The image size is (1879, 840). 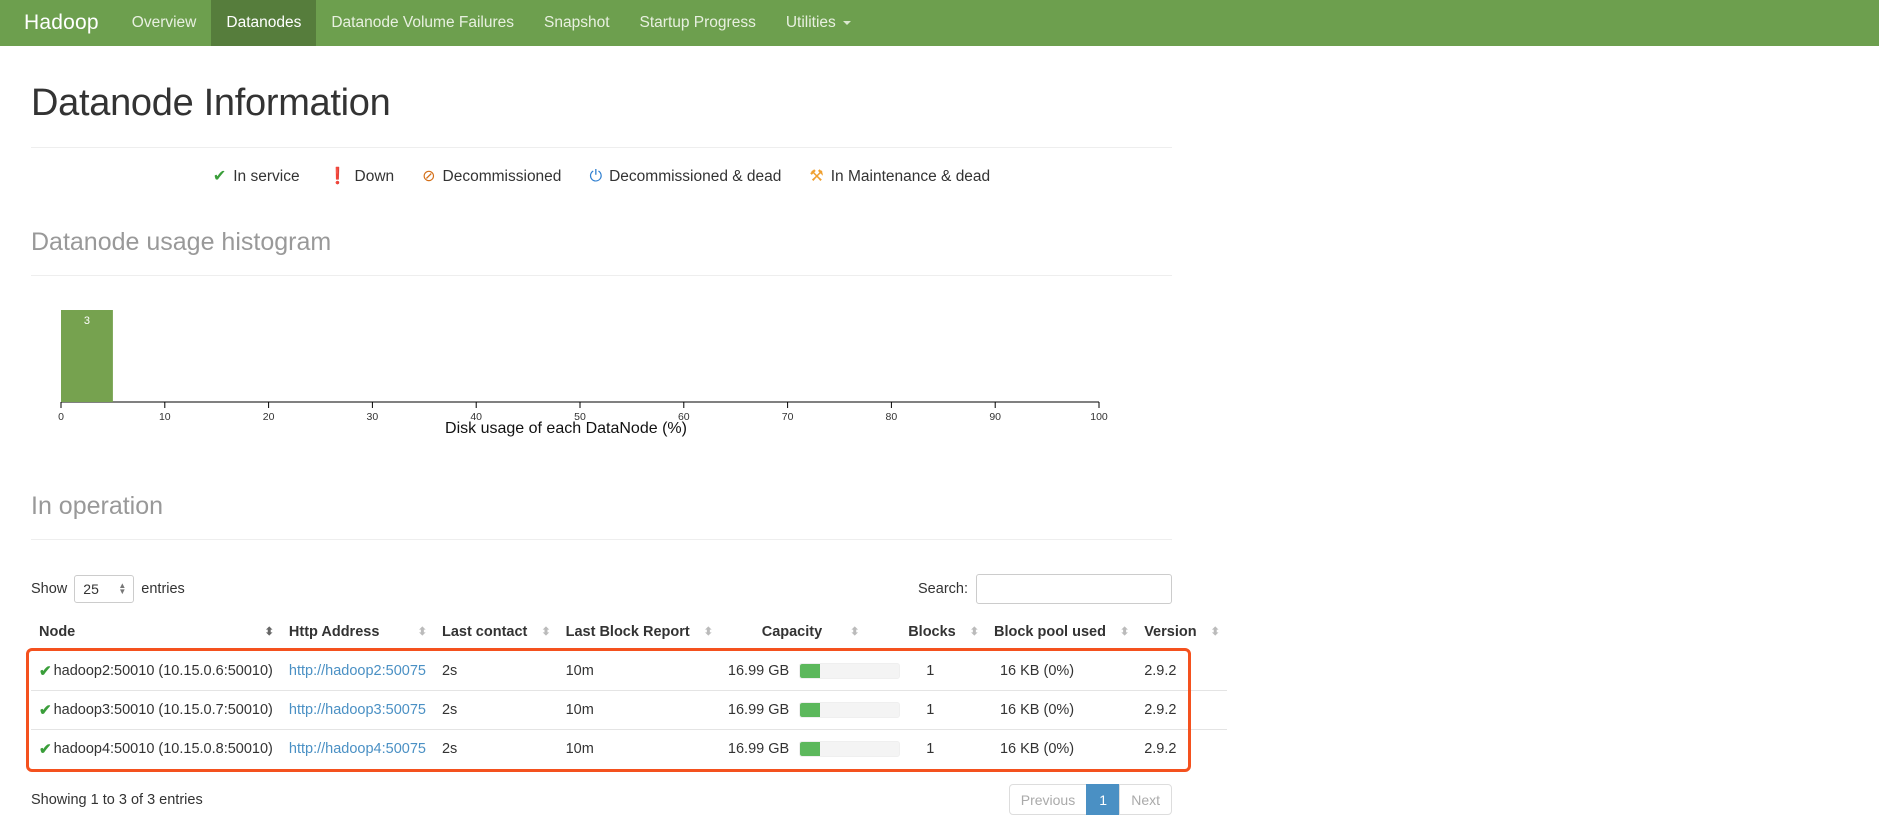 I want to click on legend-item-decommissioned: ⊘ Decommissioned, so click(x=491, y=177).